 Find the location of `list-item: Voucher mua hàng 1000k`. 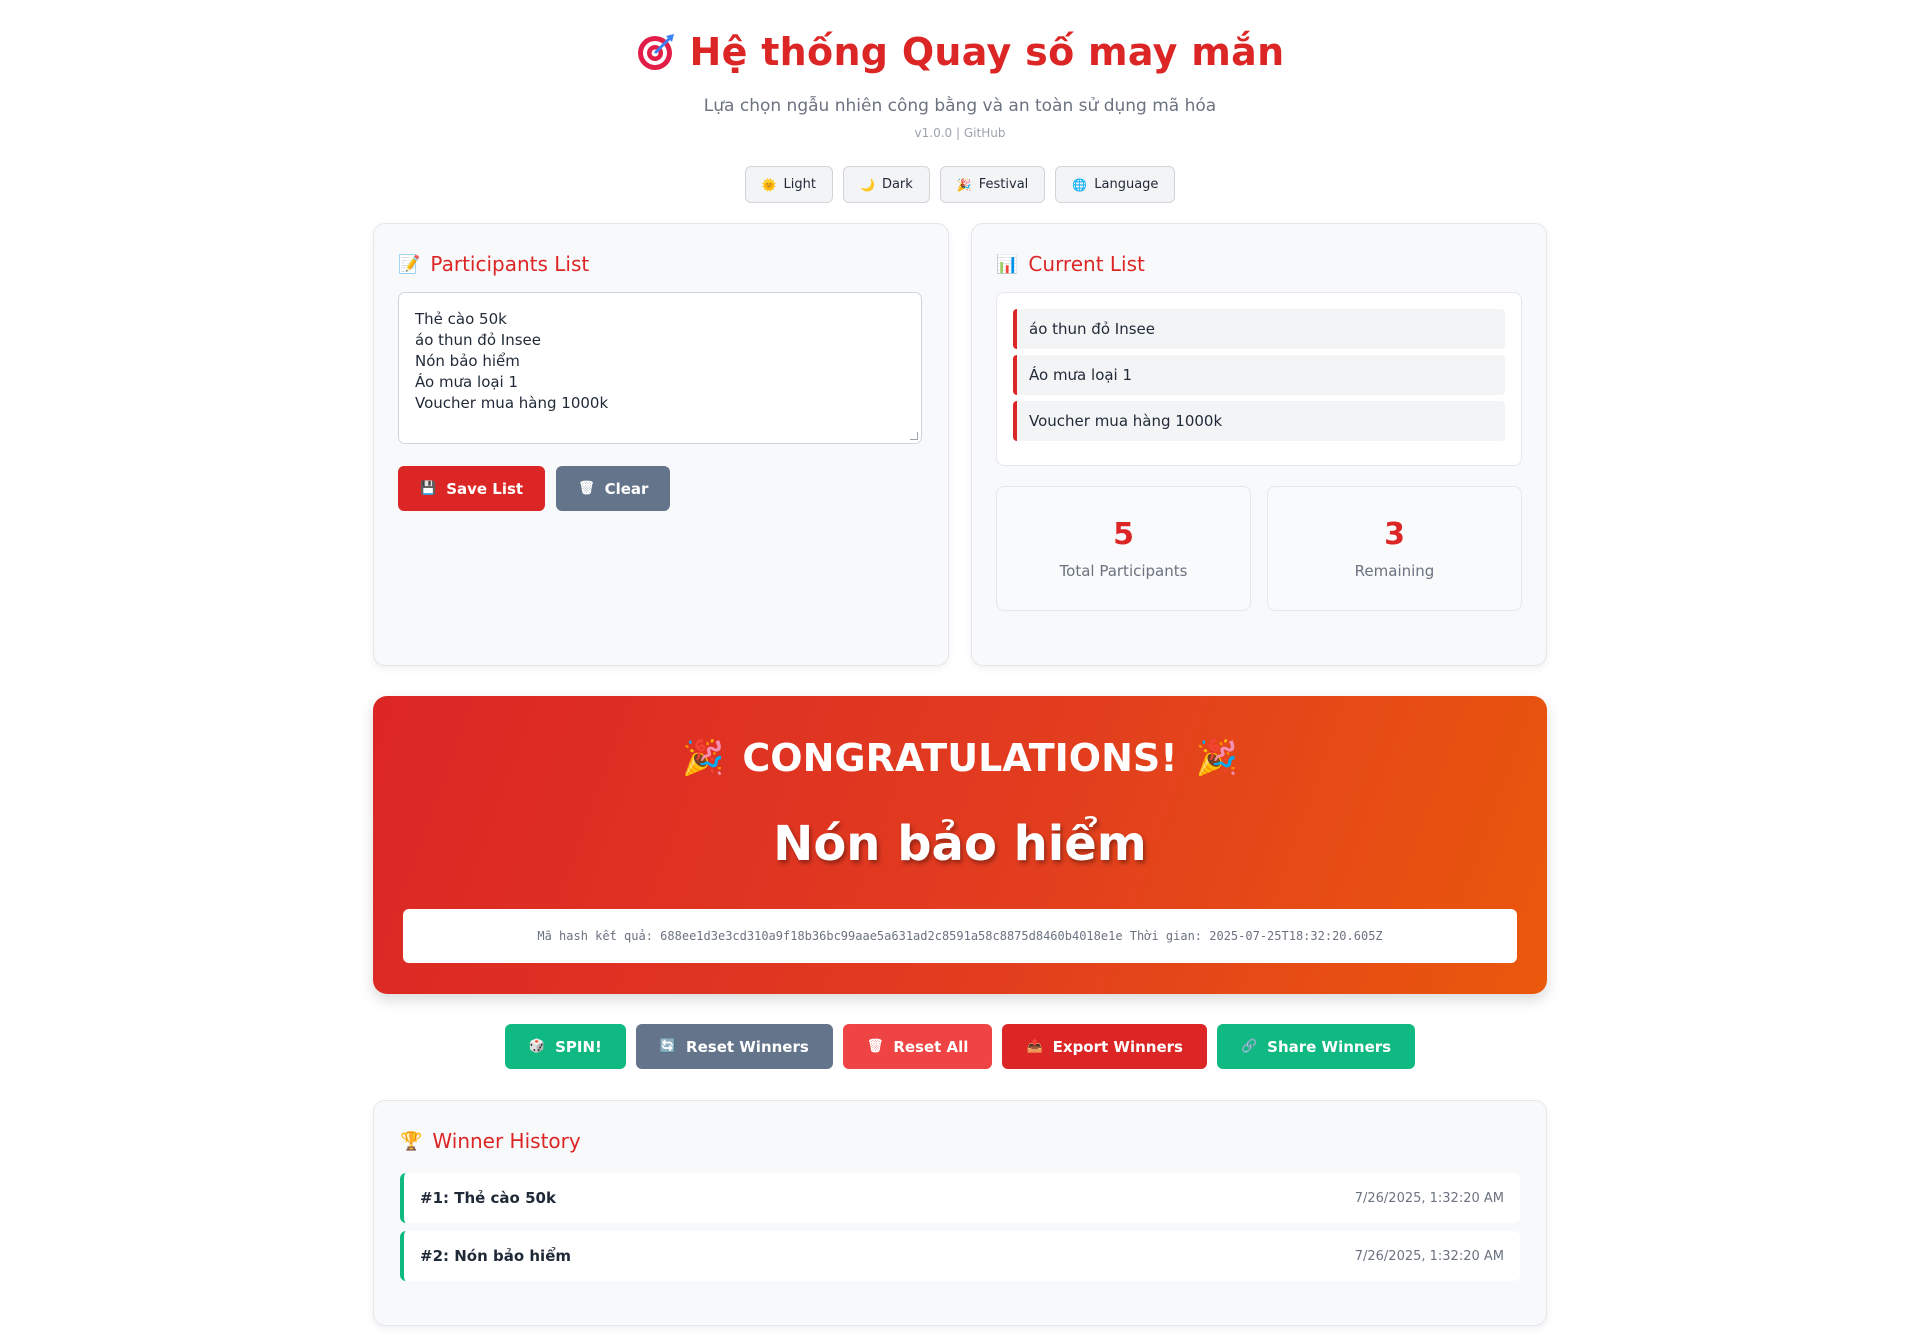

list-item: Voucher mua hàng 1000k is located at coordinates (1259, 421).